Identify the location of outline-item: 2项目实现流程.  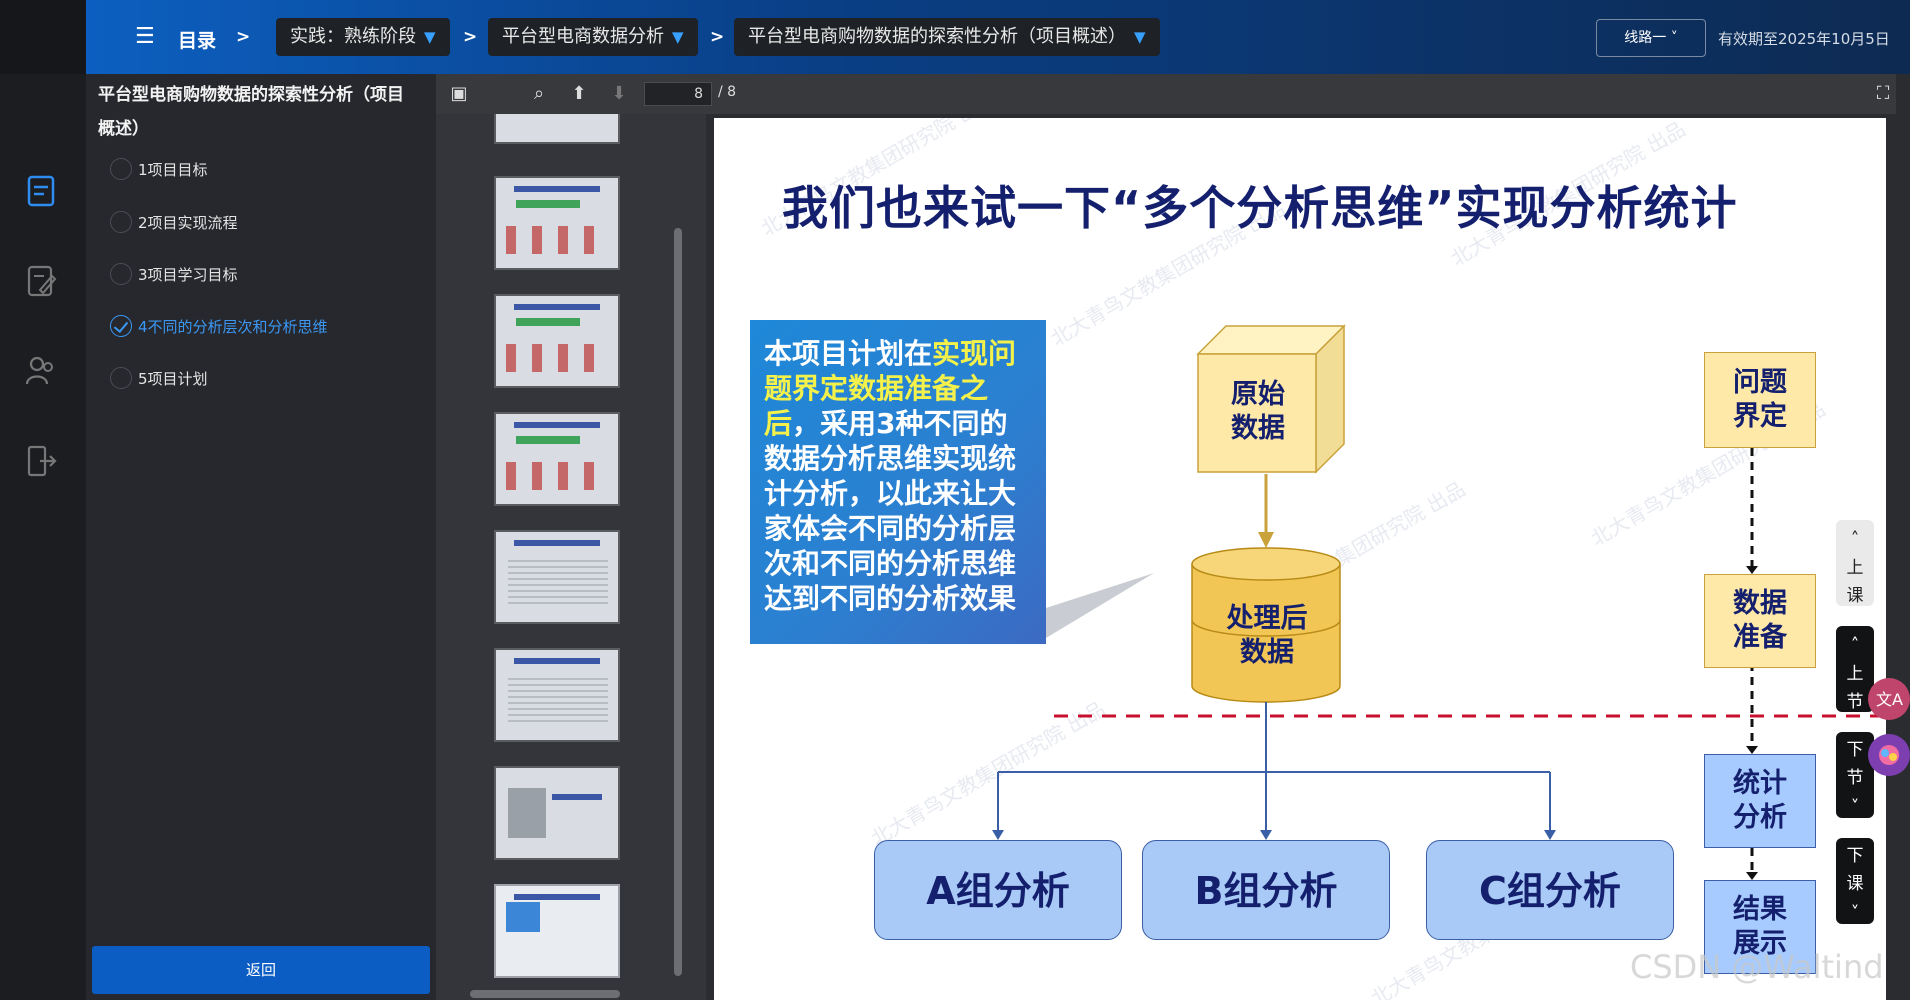
(174, 222).